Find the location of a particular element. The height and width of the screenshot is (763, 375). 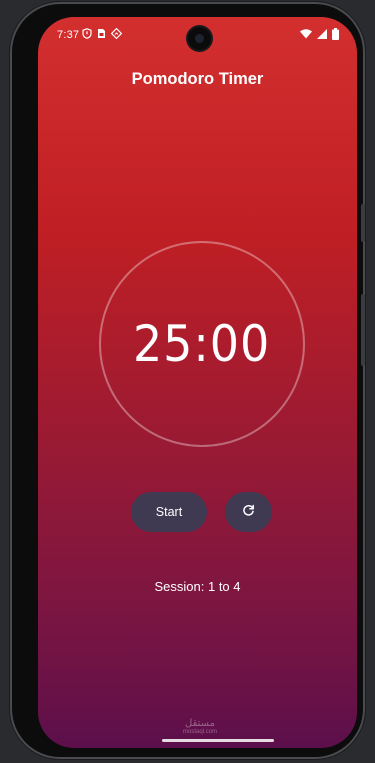

watermark-logo: مستقل mostaql.com is located at coordinates (200, 727).